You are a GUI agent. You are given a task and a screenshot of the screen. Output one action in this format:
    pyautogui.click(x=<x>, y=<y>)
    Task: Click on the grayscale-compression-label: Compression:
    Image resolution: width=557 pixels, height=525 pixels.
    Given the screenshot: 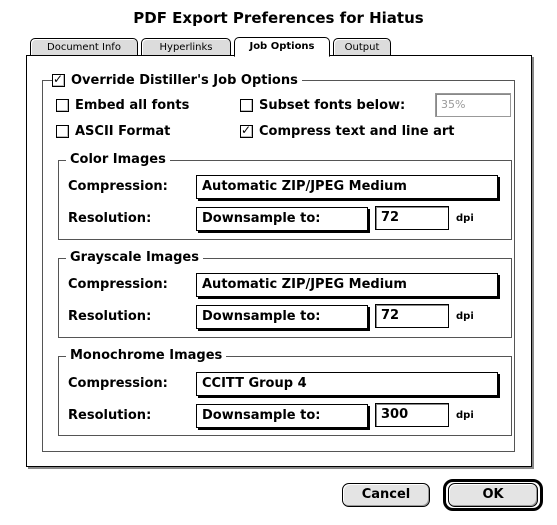 What is the action you would take?
    pyautogui.click(x=118, y=284)
    